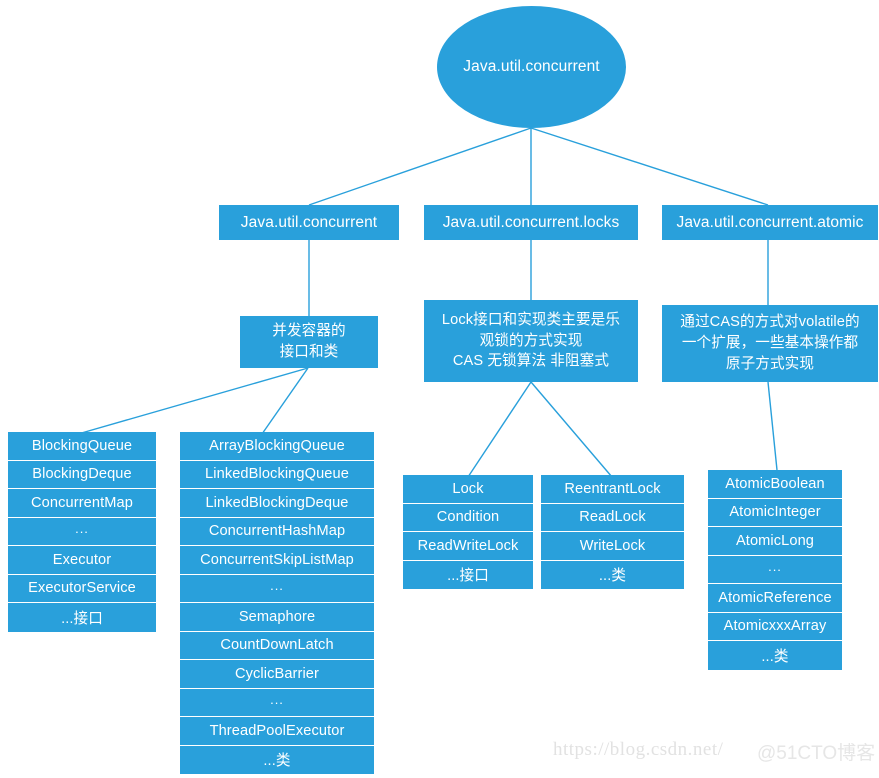 The width and height of the screenshot is (879, 778). Describe the element at coordinates (309, 342) in the screenshot. I see `description-node-concurrent: 并发容器的 接口和类` at that location.